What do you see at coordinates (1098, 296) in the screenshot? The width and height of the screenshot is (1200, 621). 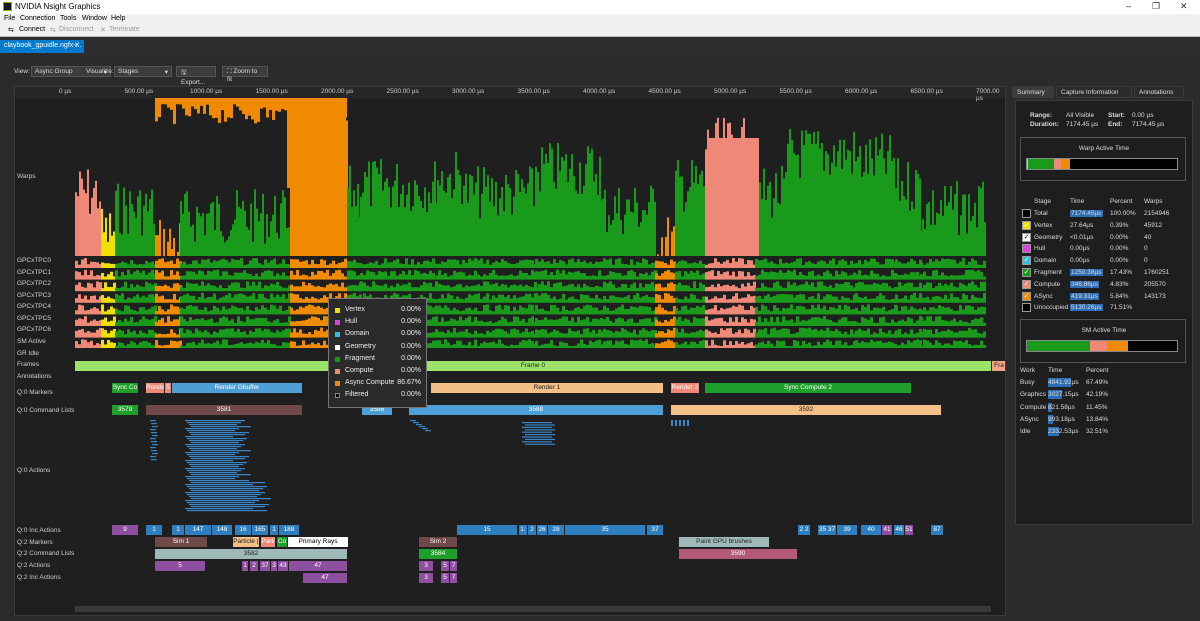 I see `stage-row: ✓ ASync 419.31µs 5.84% 143173` at bounding box center [1098, 296].